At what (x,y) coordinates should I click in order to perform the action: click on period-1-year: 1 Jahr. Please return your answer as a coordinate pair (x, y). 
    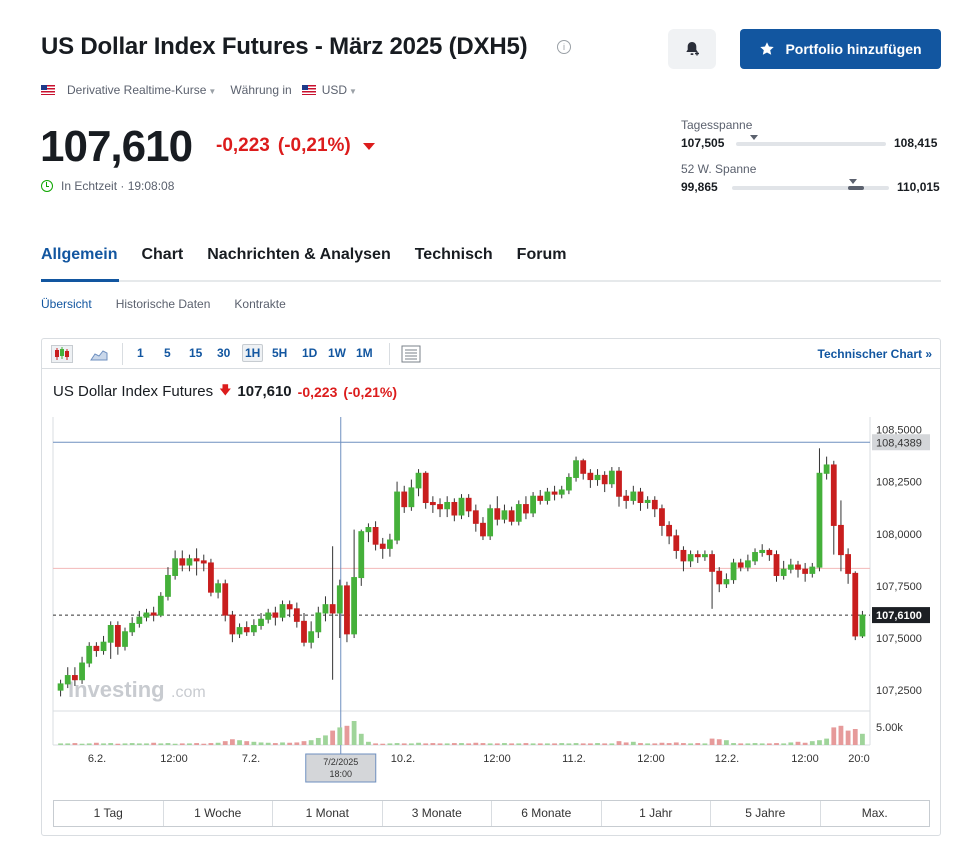
    Looking at the image, I should click on (656, 813).